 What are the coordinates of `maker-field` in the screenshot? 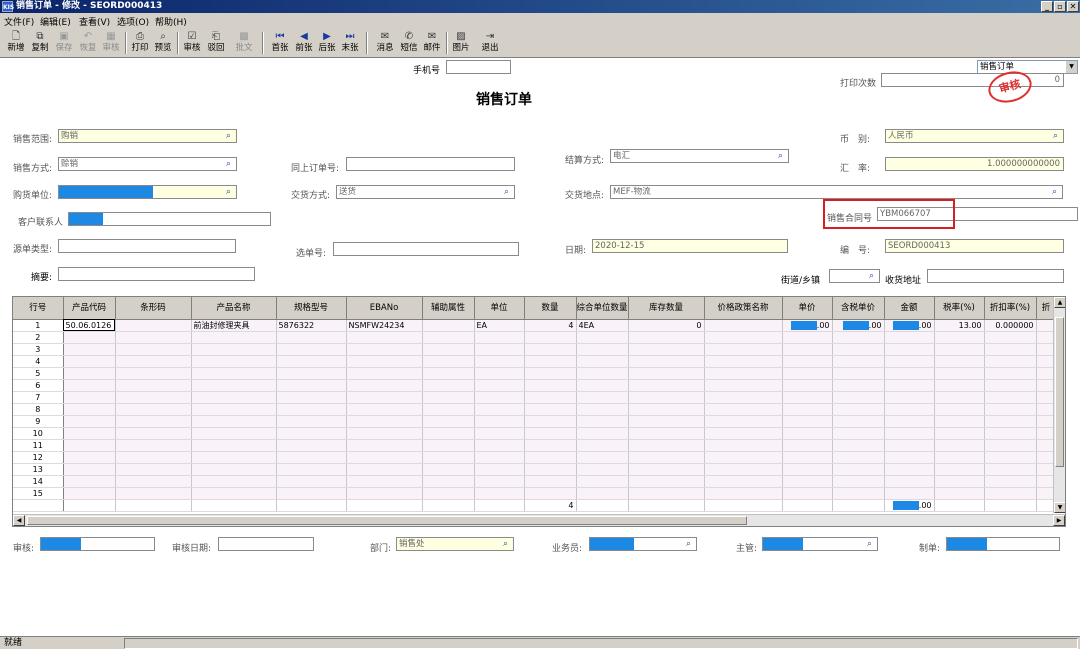 It's located at (1003, 544).